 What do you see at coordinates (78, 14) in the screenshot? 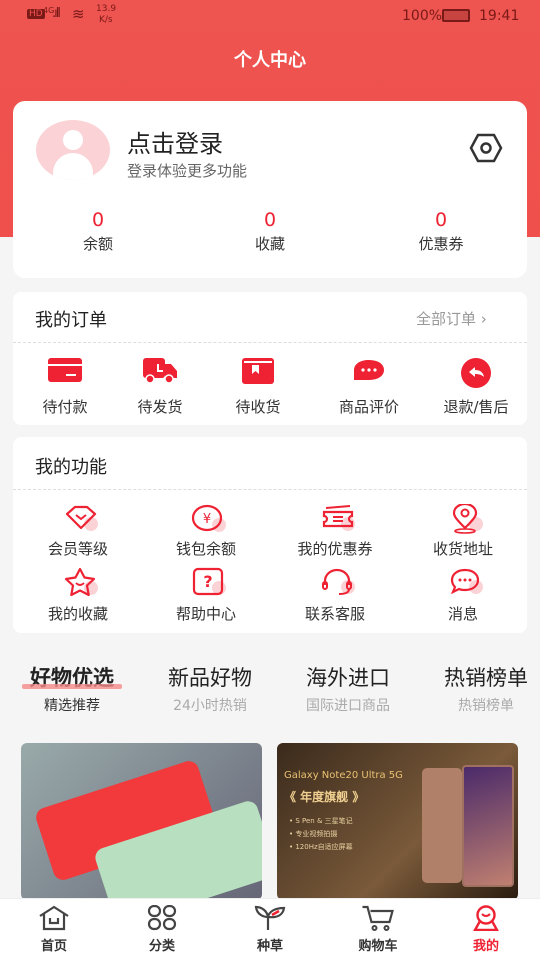
I see `wifi-icon: ≋` at bounding box center [78, 14].